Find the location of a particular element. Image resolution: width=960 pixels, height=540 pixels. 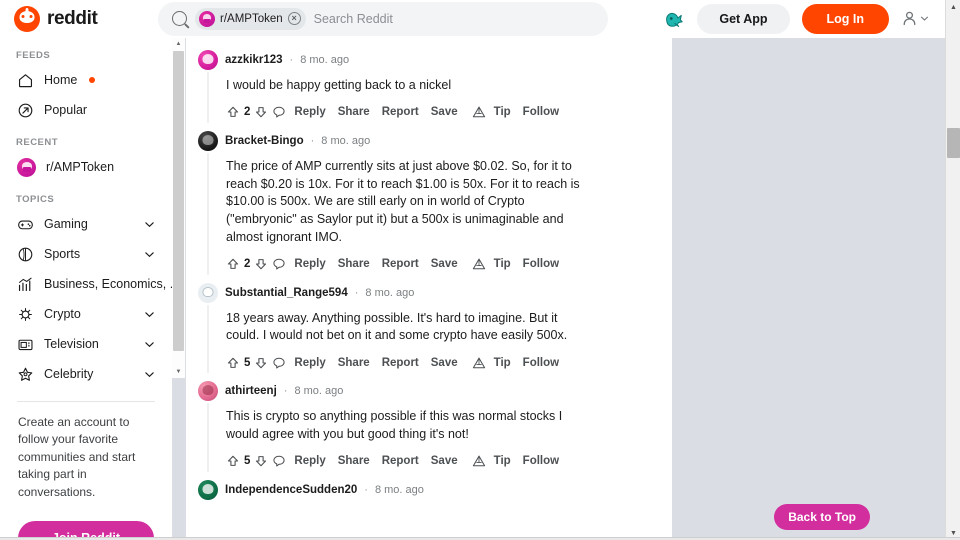

get-app-button: Get App is located at coordinates (743, 18).